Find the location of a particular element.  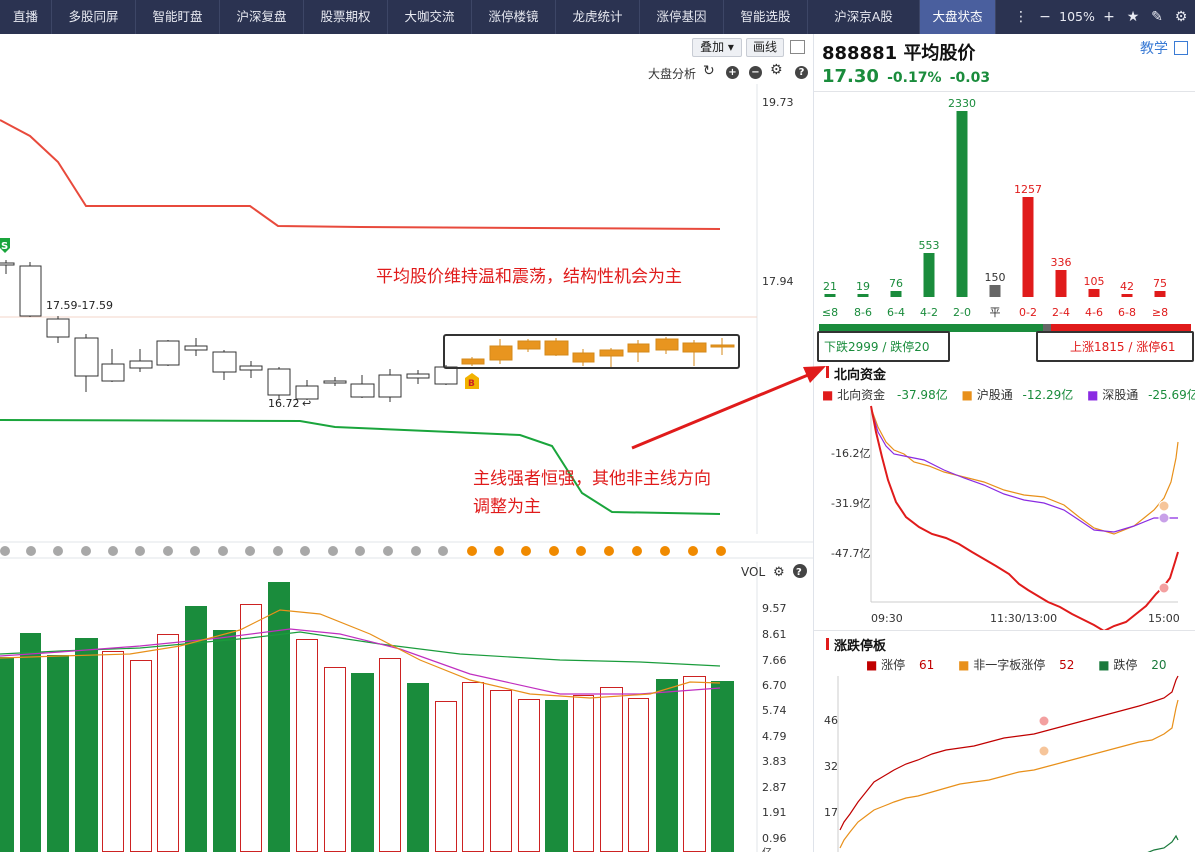

legend-value: -25.69亿 is located at coordinates (1171, 395).